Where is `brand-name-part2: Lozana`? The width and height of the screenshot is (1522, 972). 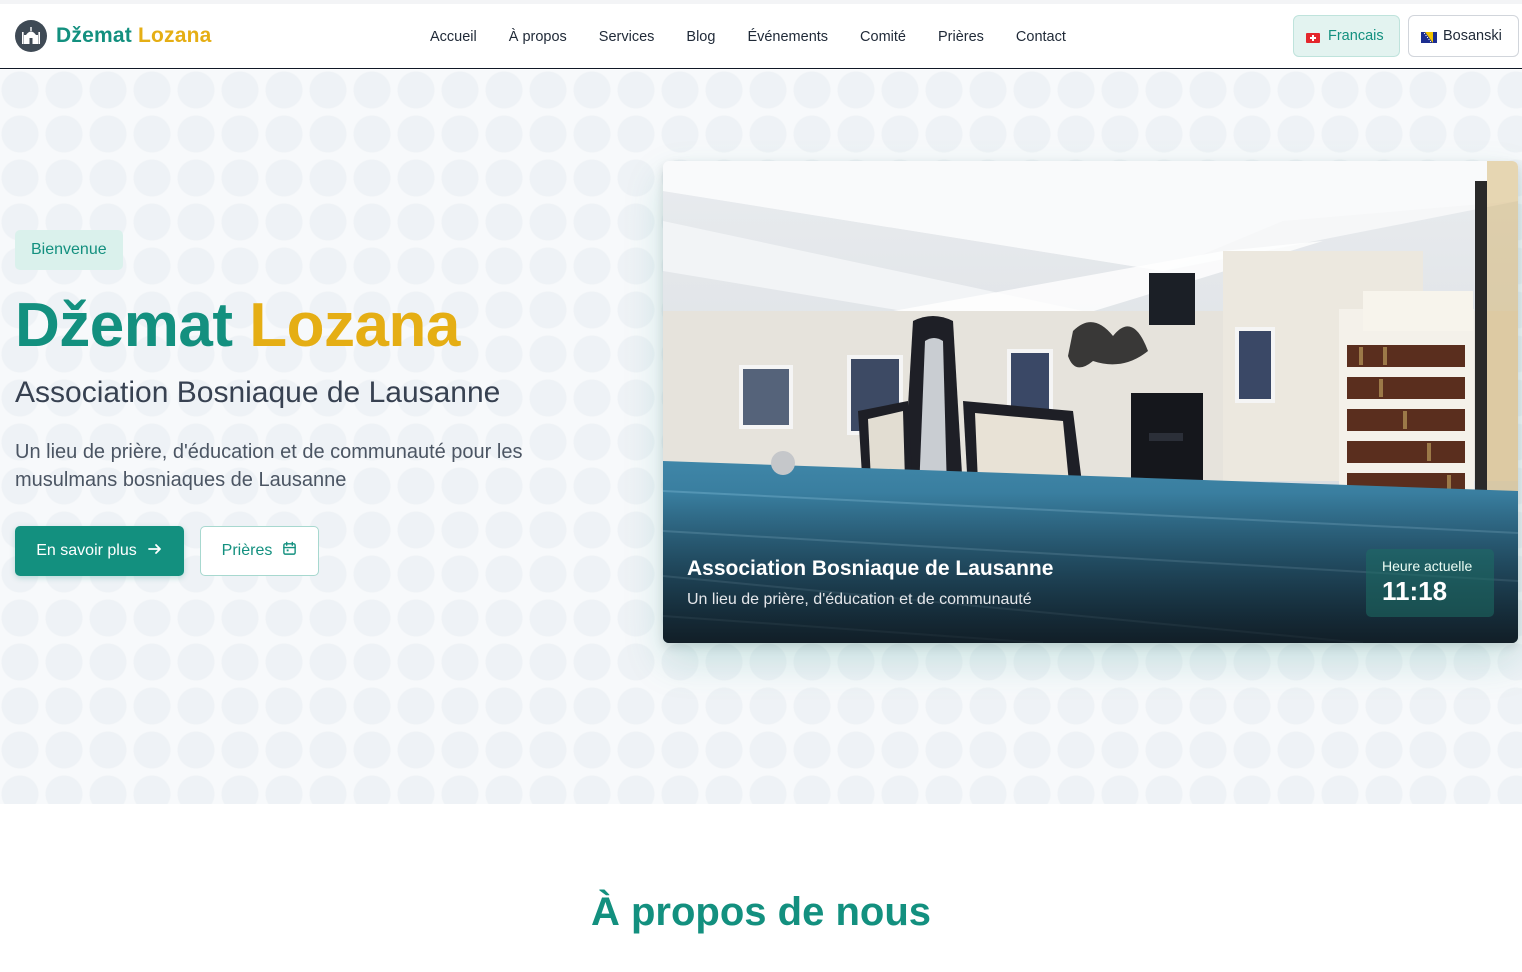 brand-name-part2: Lozana is located at coordinates (174, 35).